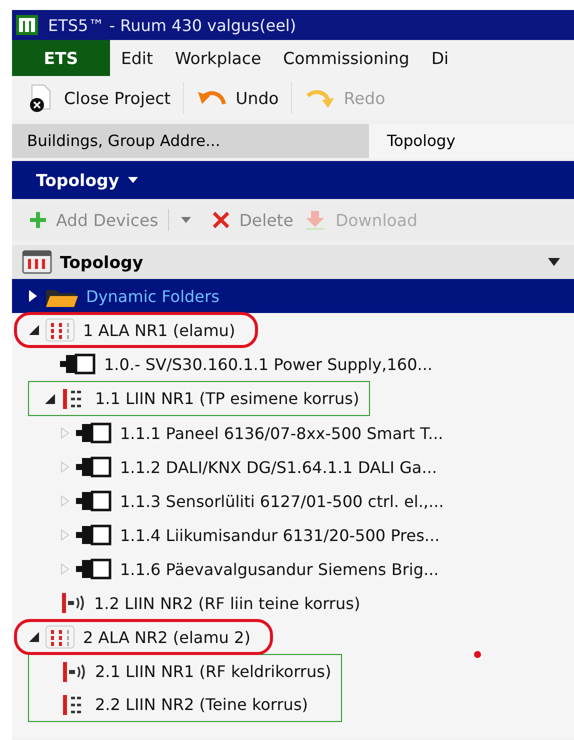 The height and width of the screenshot is (740, 574). Describe the element at coordinates (38, 220) in the screenshot. I see `plus-icon` at that location.